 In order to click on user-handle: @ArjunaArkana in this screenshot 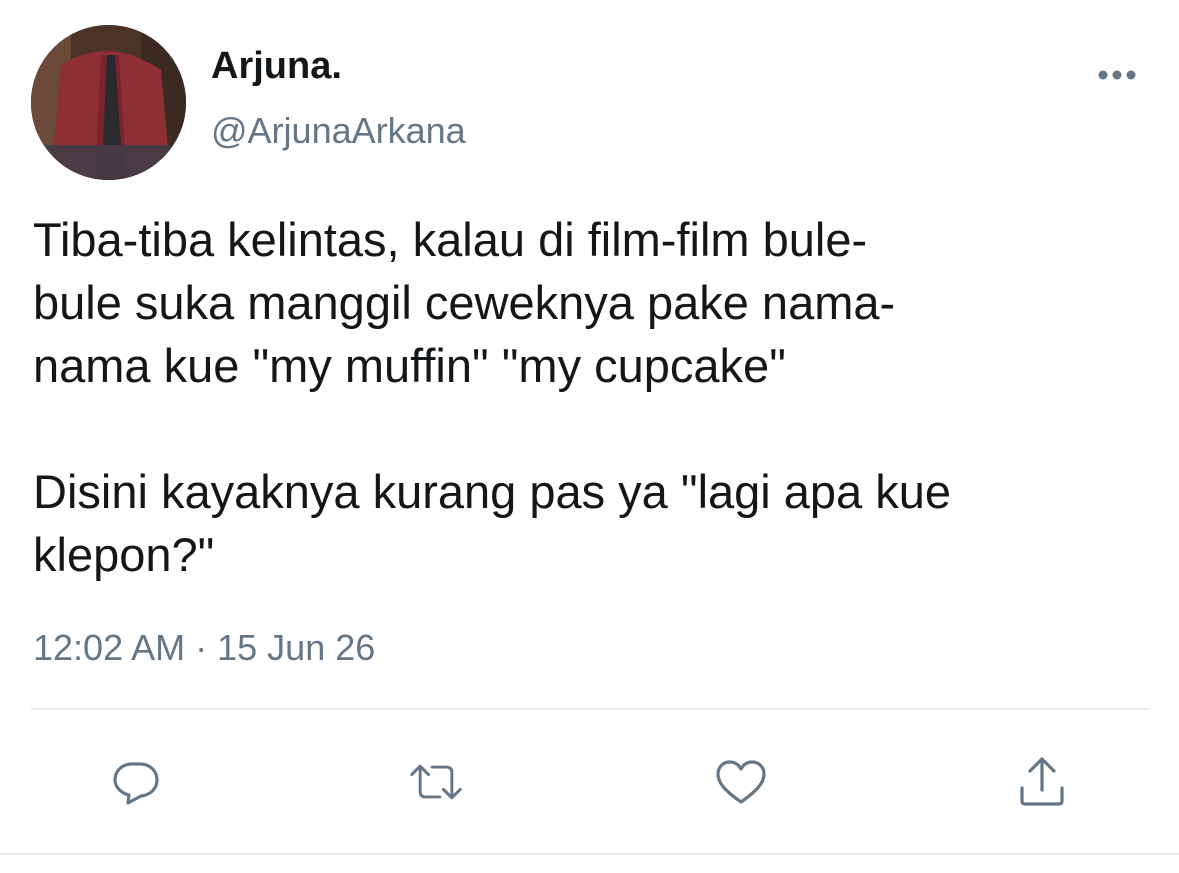, I will do `click(338, 131)`.